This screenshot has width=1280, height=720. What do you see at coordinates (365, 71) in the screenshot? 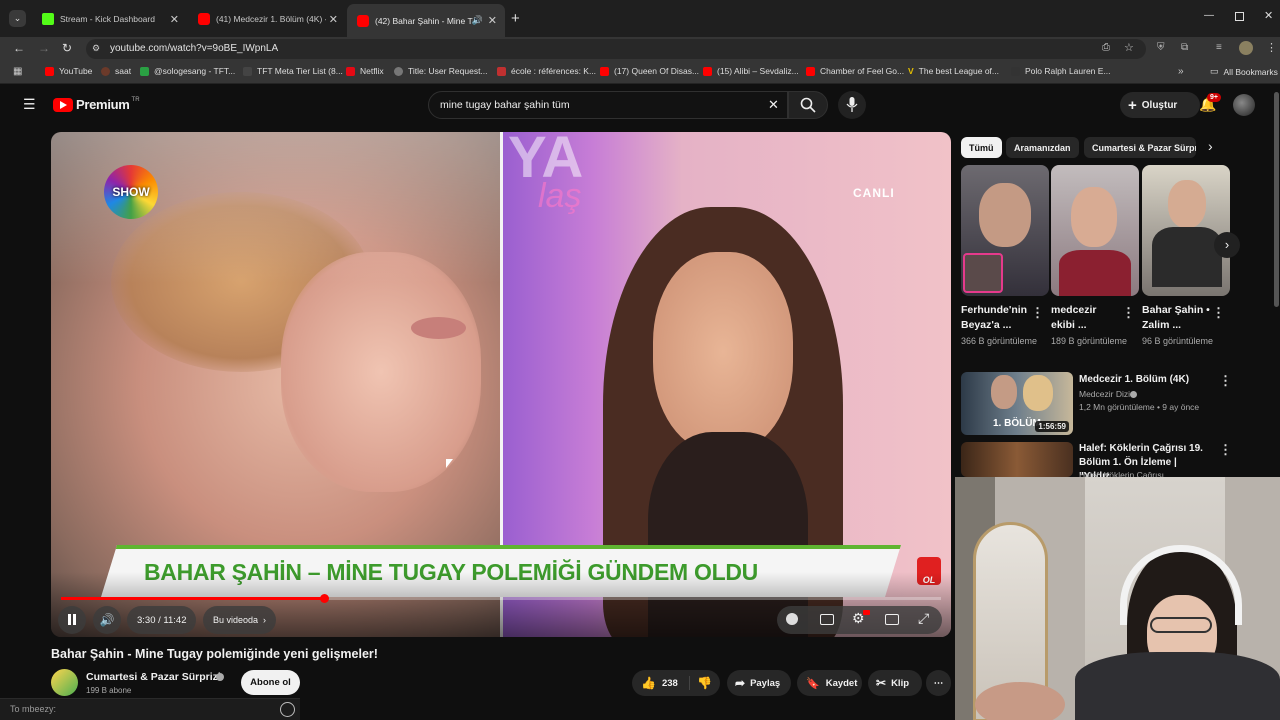
I see `bookmark-netflix: Netflix` at bounding box center [365, 71].